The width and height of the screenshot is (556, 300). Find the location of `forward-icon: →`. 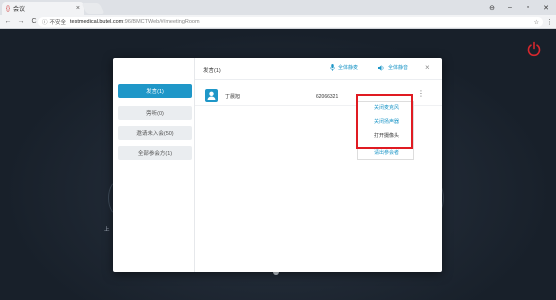

forward-icon: → is located at coordinates (21, 21).